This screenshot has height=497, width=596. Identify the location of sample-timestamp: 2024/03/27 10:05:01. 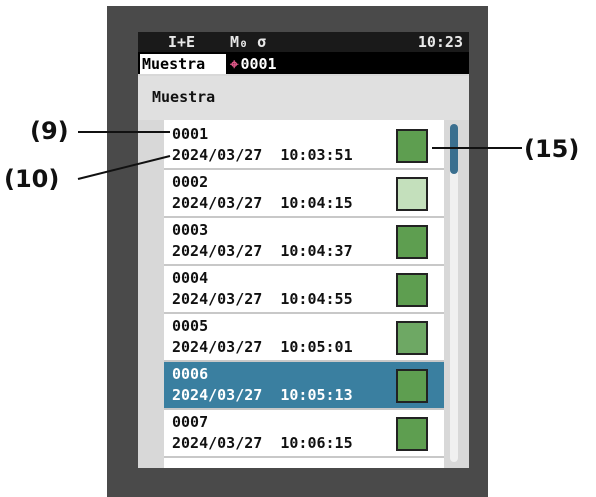
(262, 347).